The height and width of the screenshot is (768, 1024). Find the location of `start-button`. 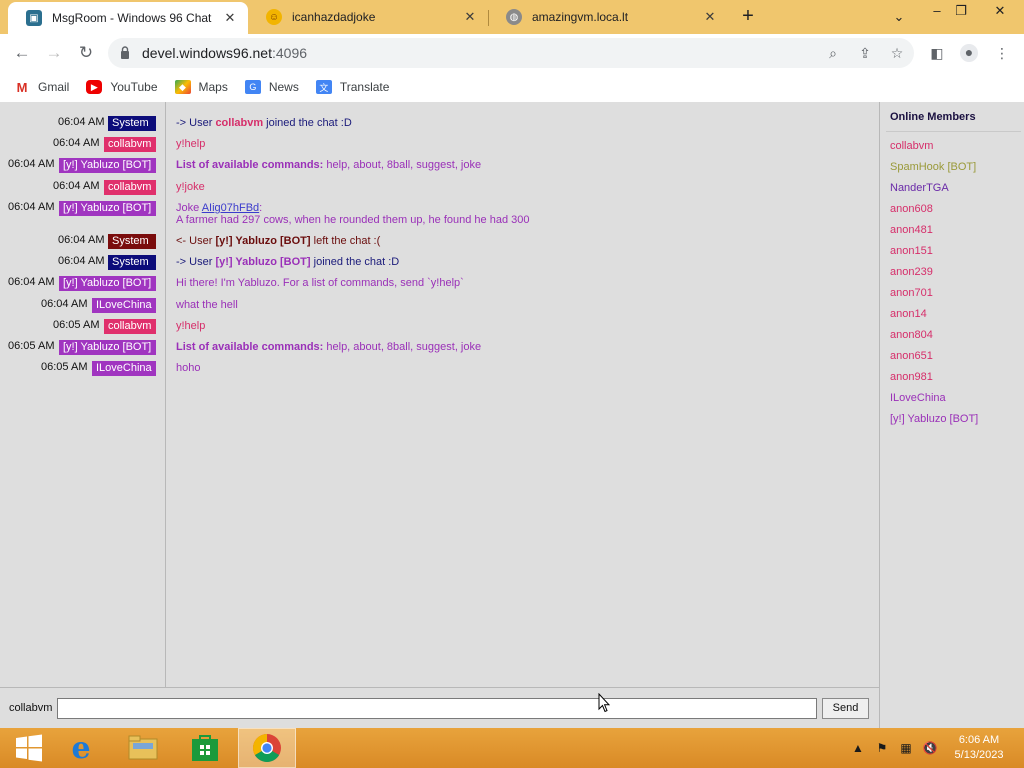

start-button is located at coordinates (29, 748).